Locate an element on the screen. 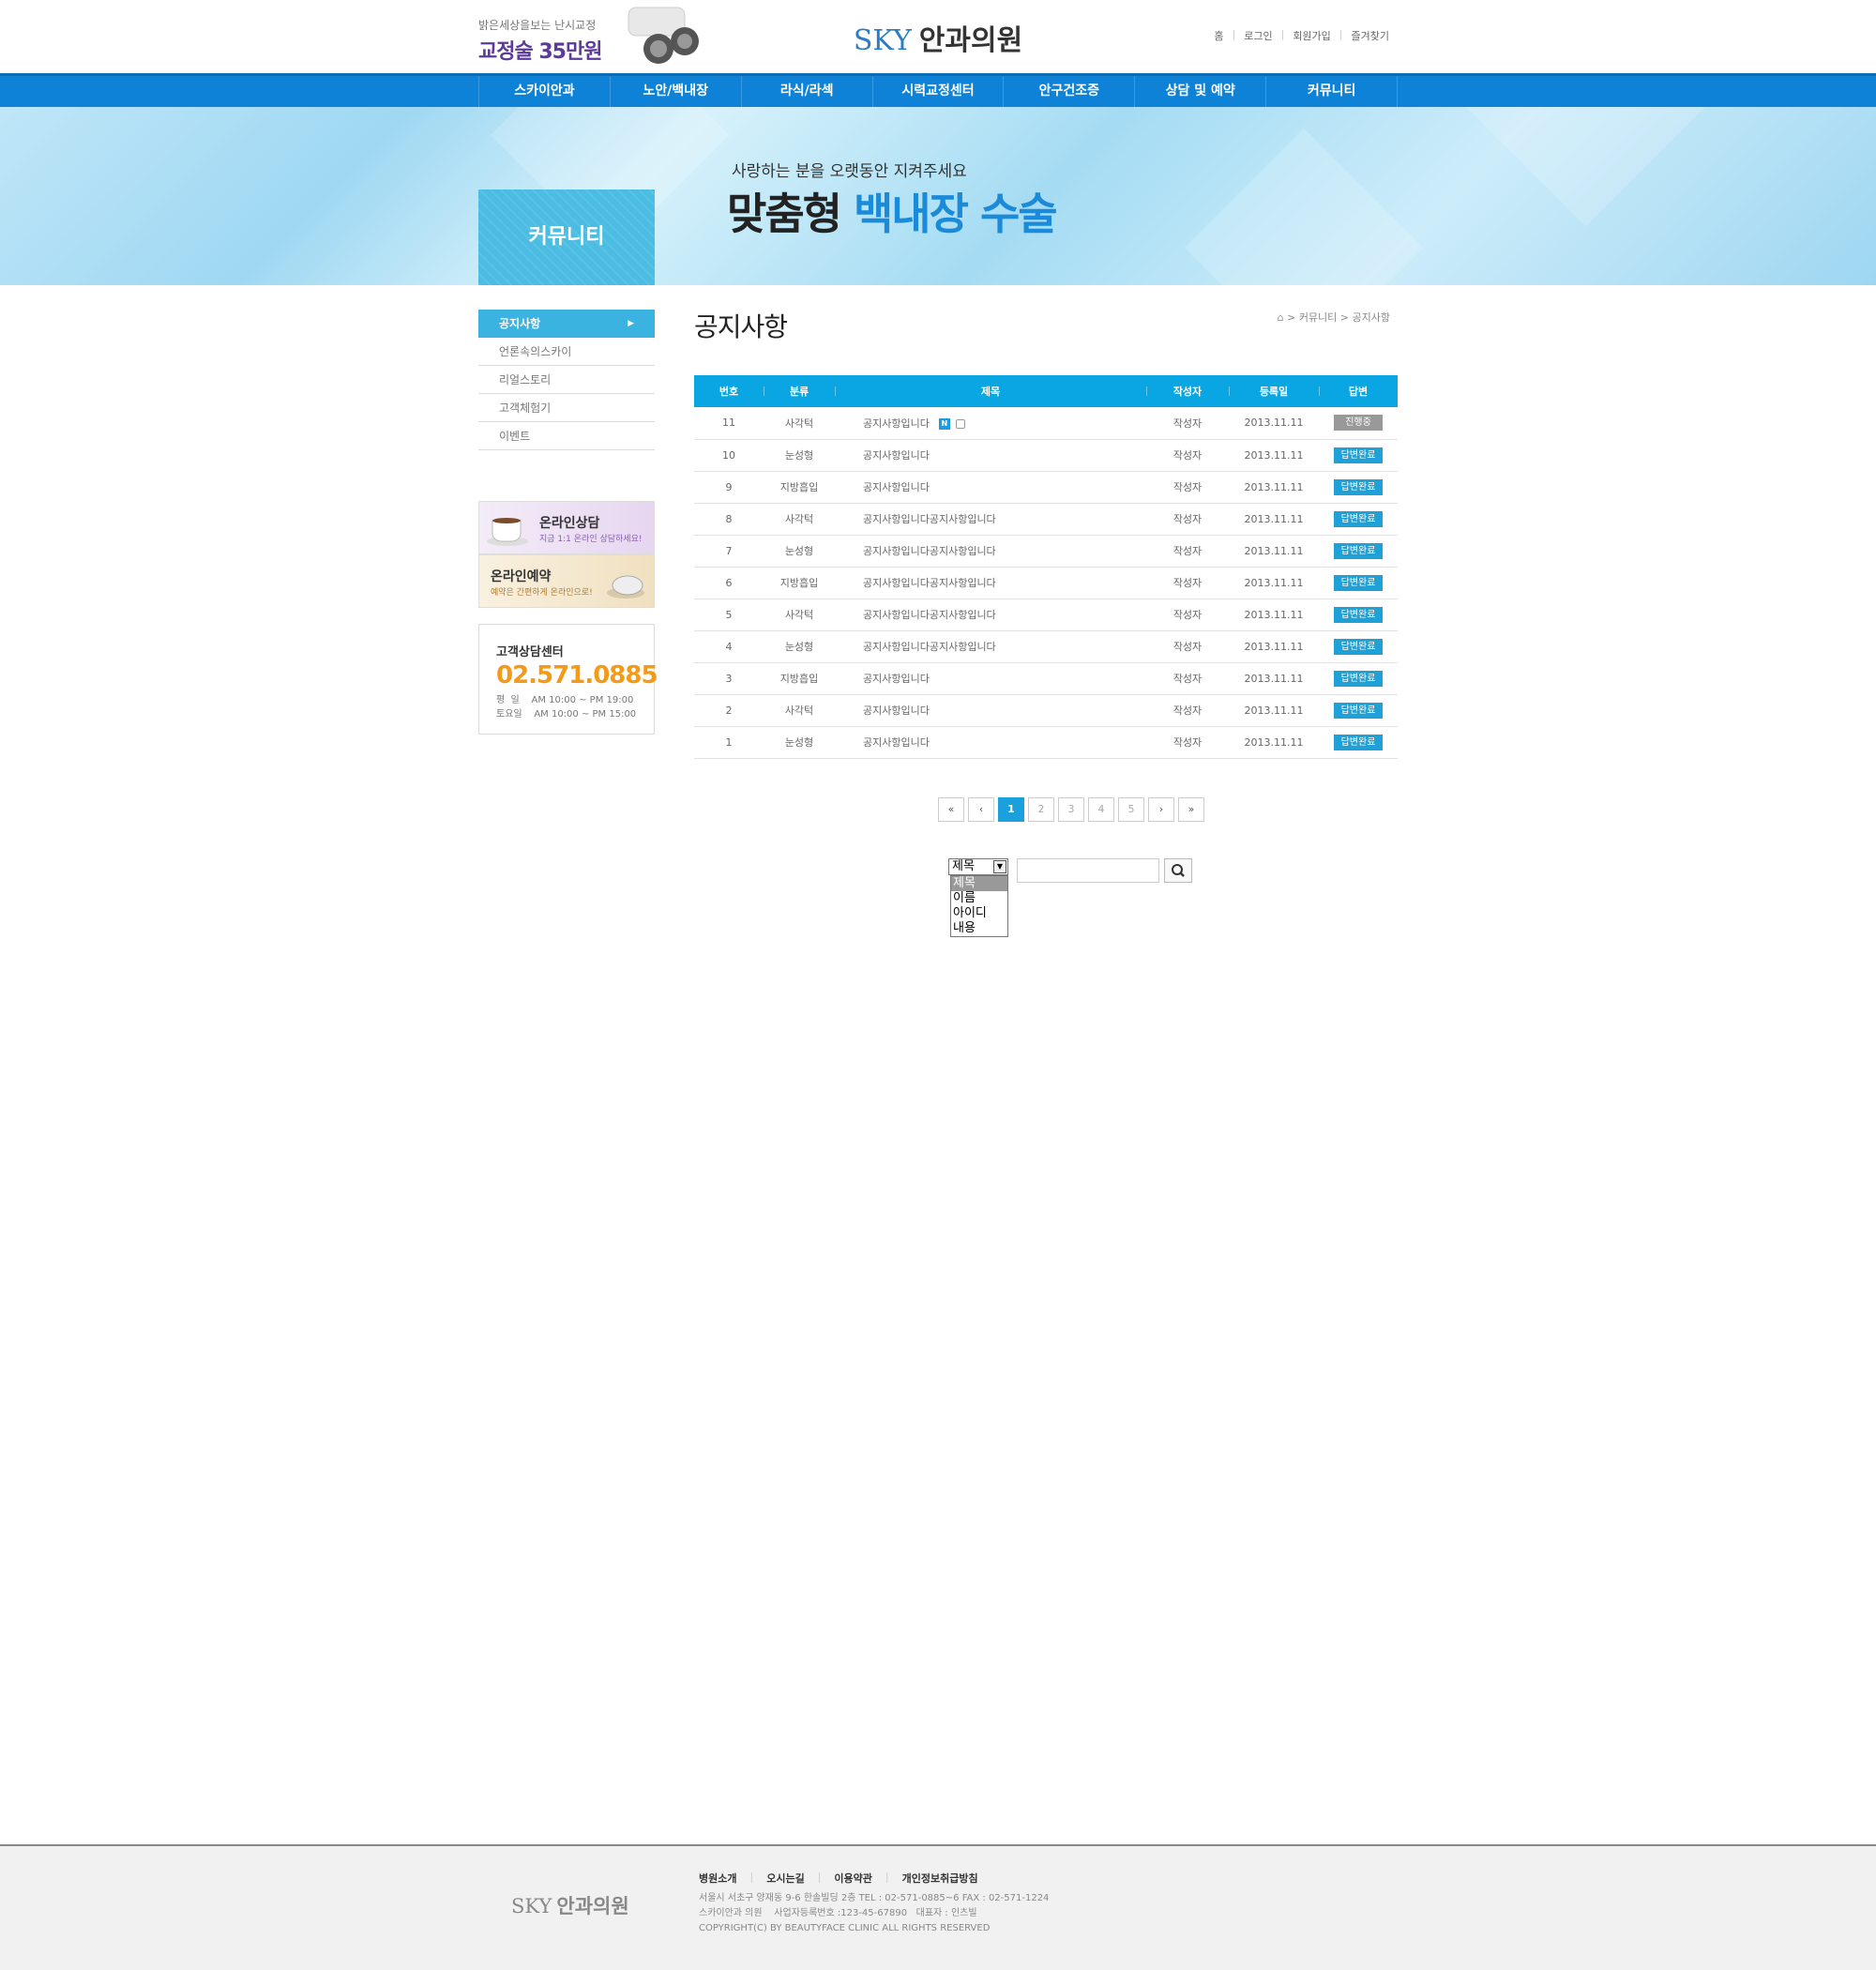 Image resolution: width=1876 pixels, height=1970 pixels. footer-menu: 병원소개 | 오시는길 | 이용약관 | 개인정보취급방침 is located at coordinates (845, 1879).